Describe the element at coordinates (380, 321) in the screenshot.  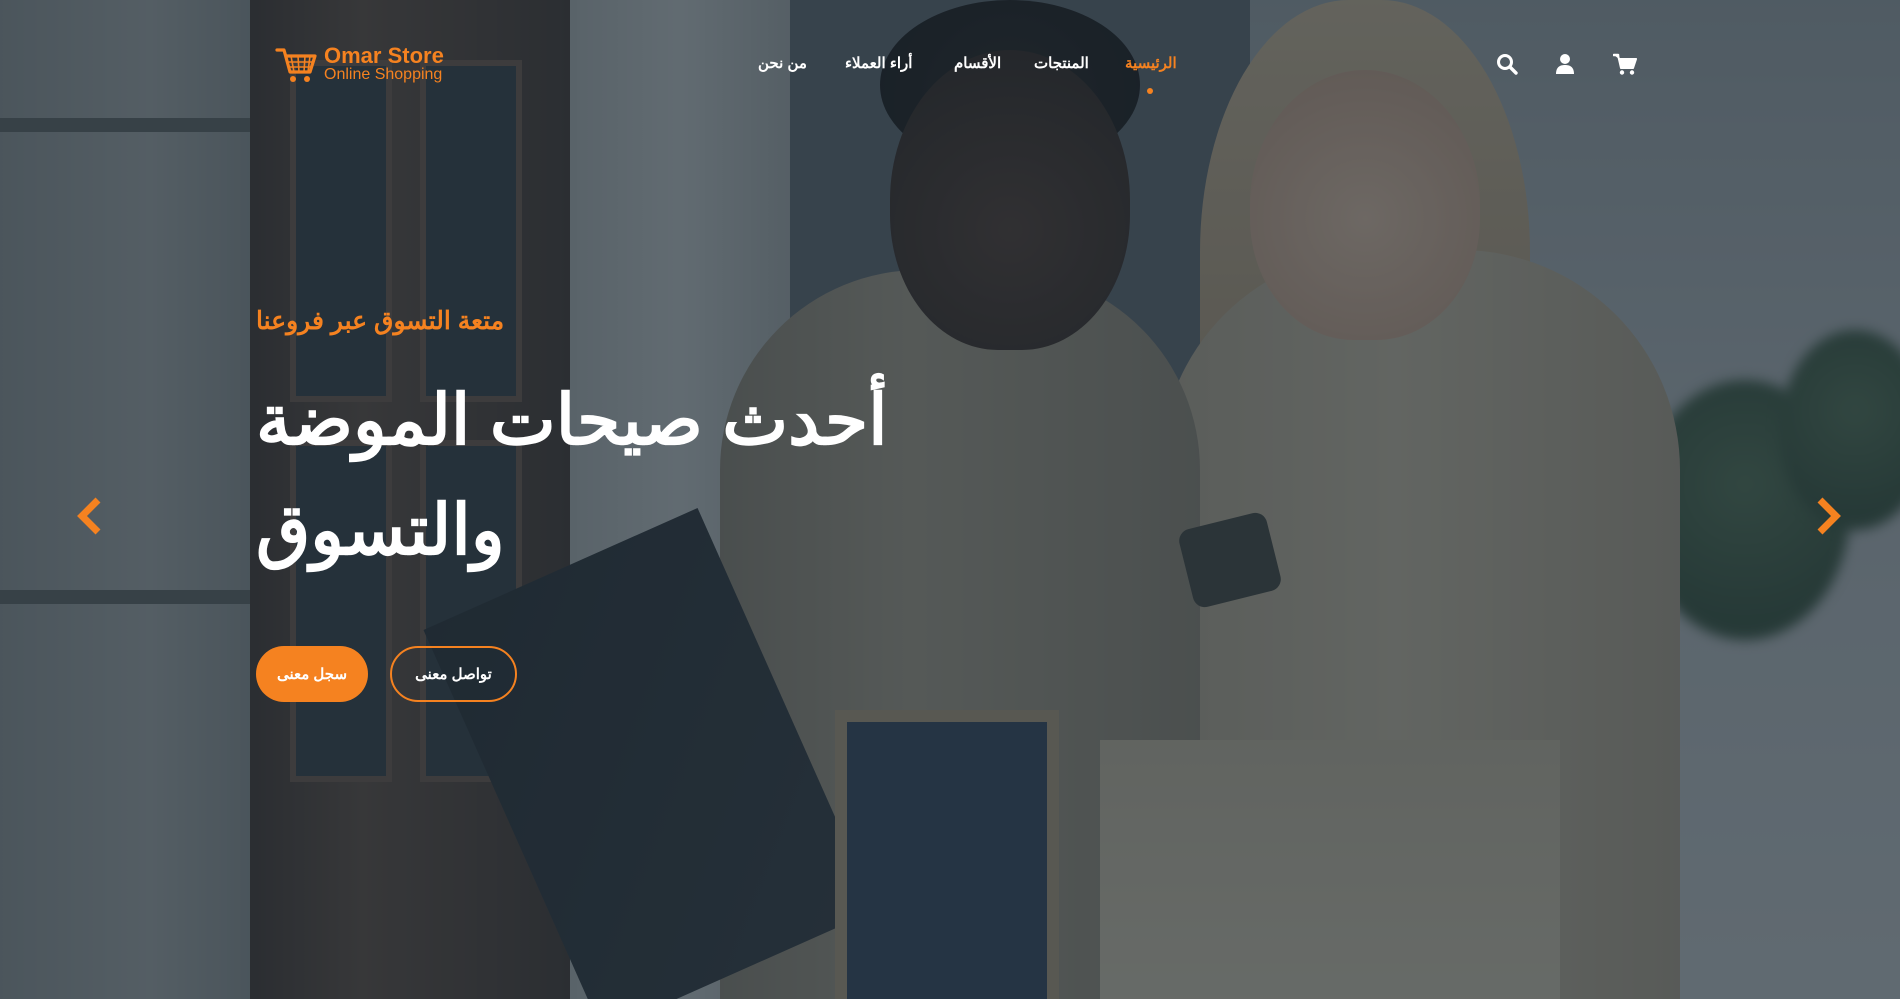
I see `hero-eyebrow: متعة التسوق عبر فروعنا` at that location.